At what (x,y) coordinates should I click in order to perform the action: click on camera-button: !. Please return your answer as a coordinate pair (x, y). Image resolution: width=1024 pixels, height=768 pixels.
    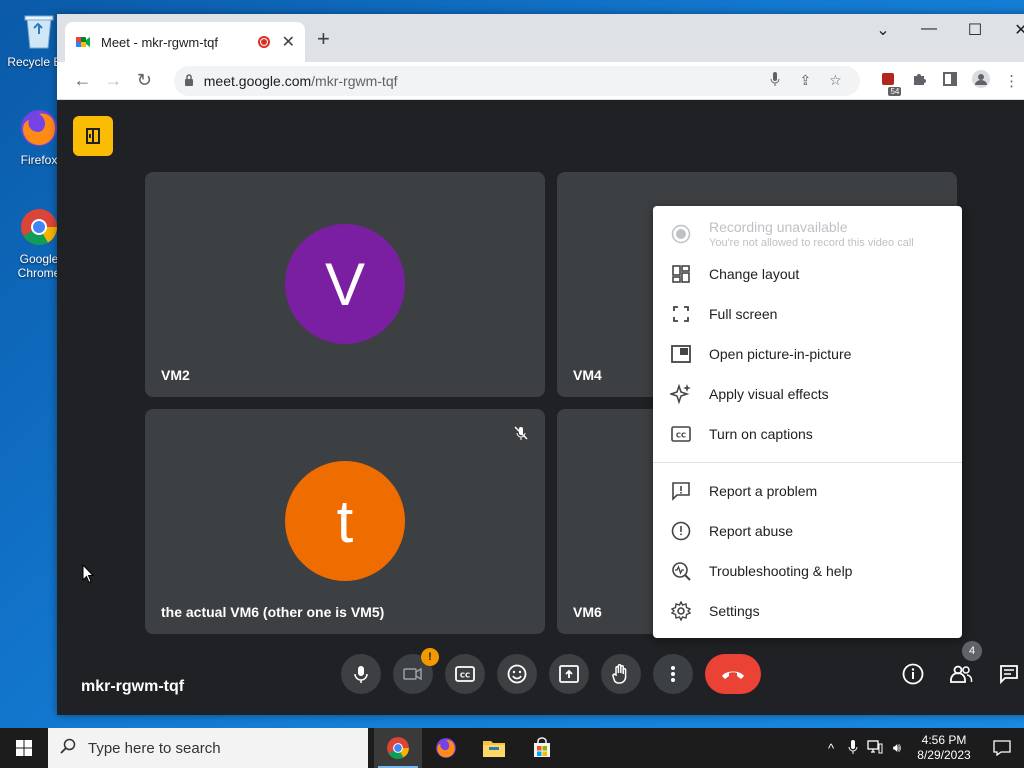
    Looking at the image, I should click on (416, 671).